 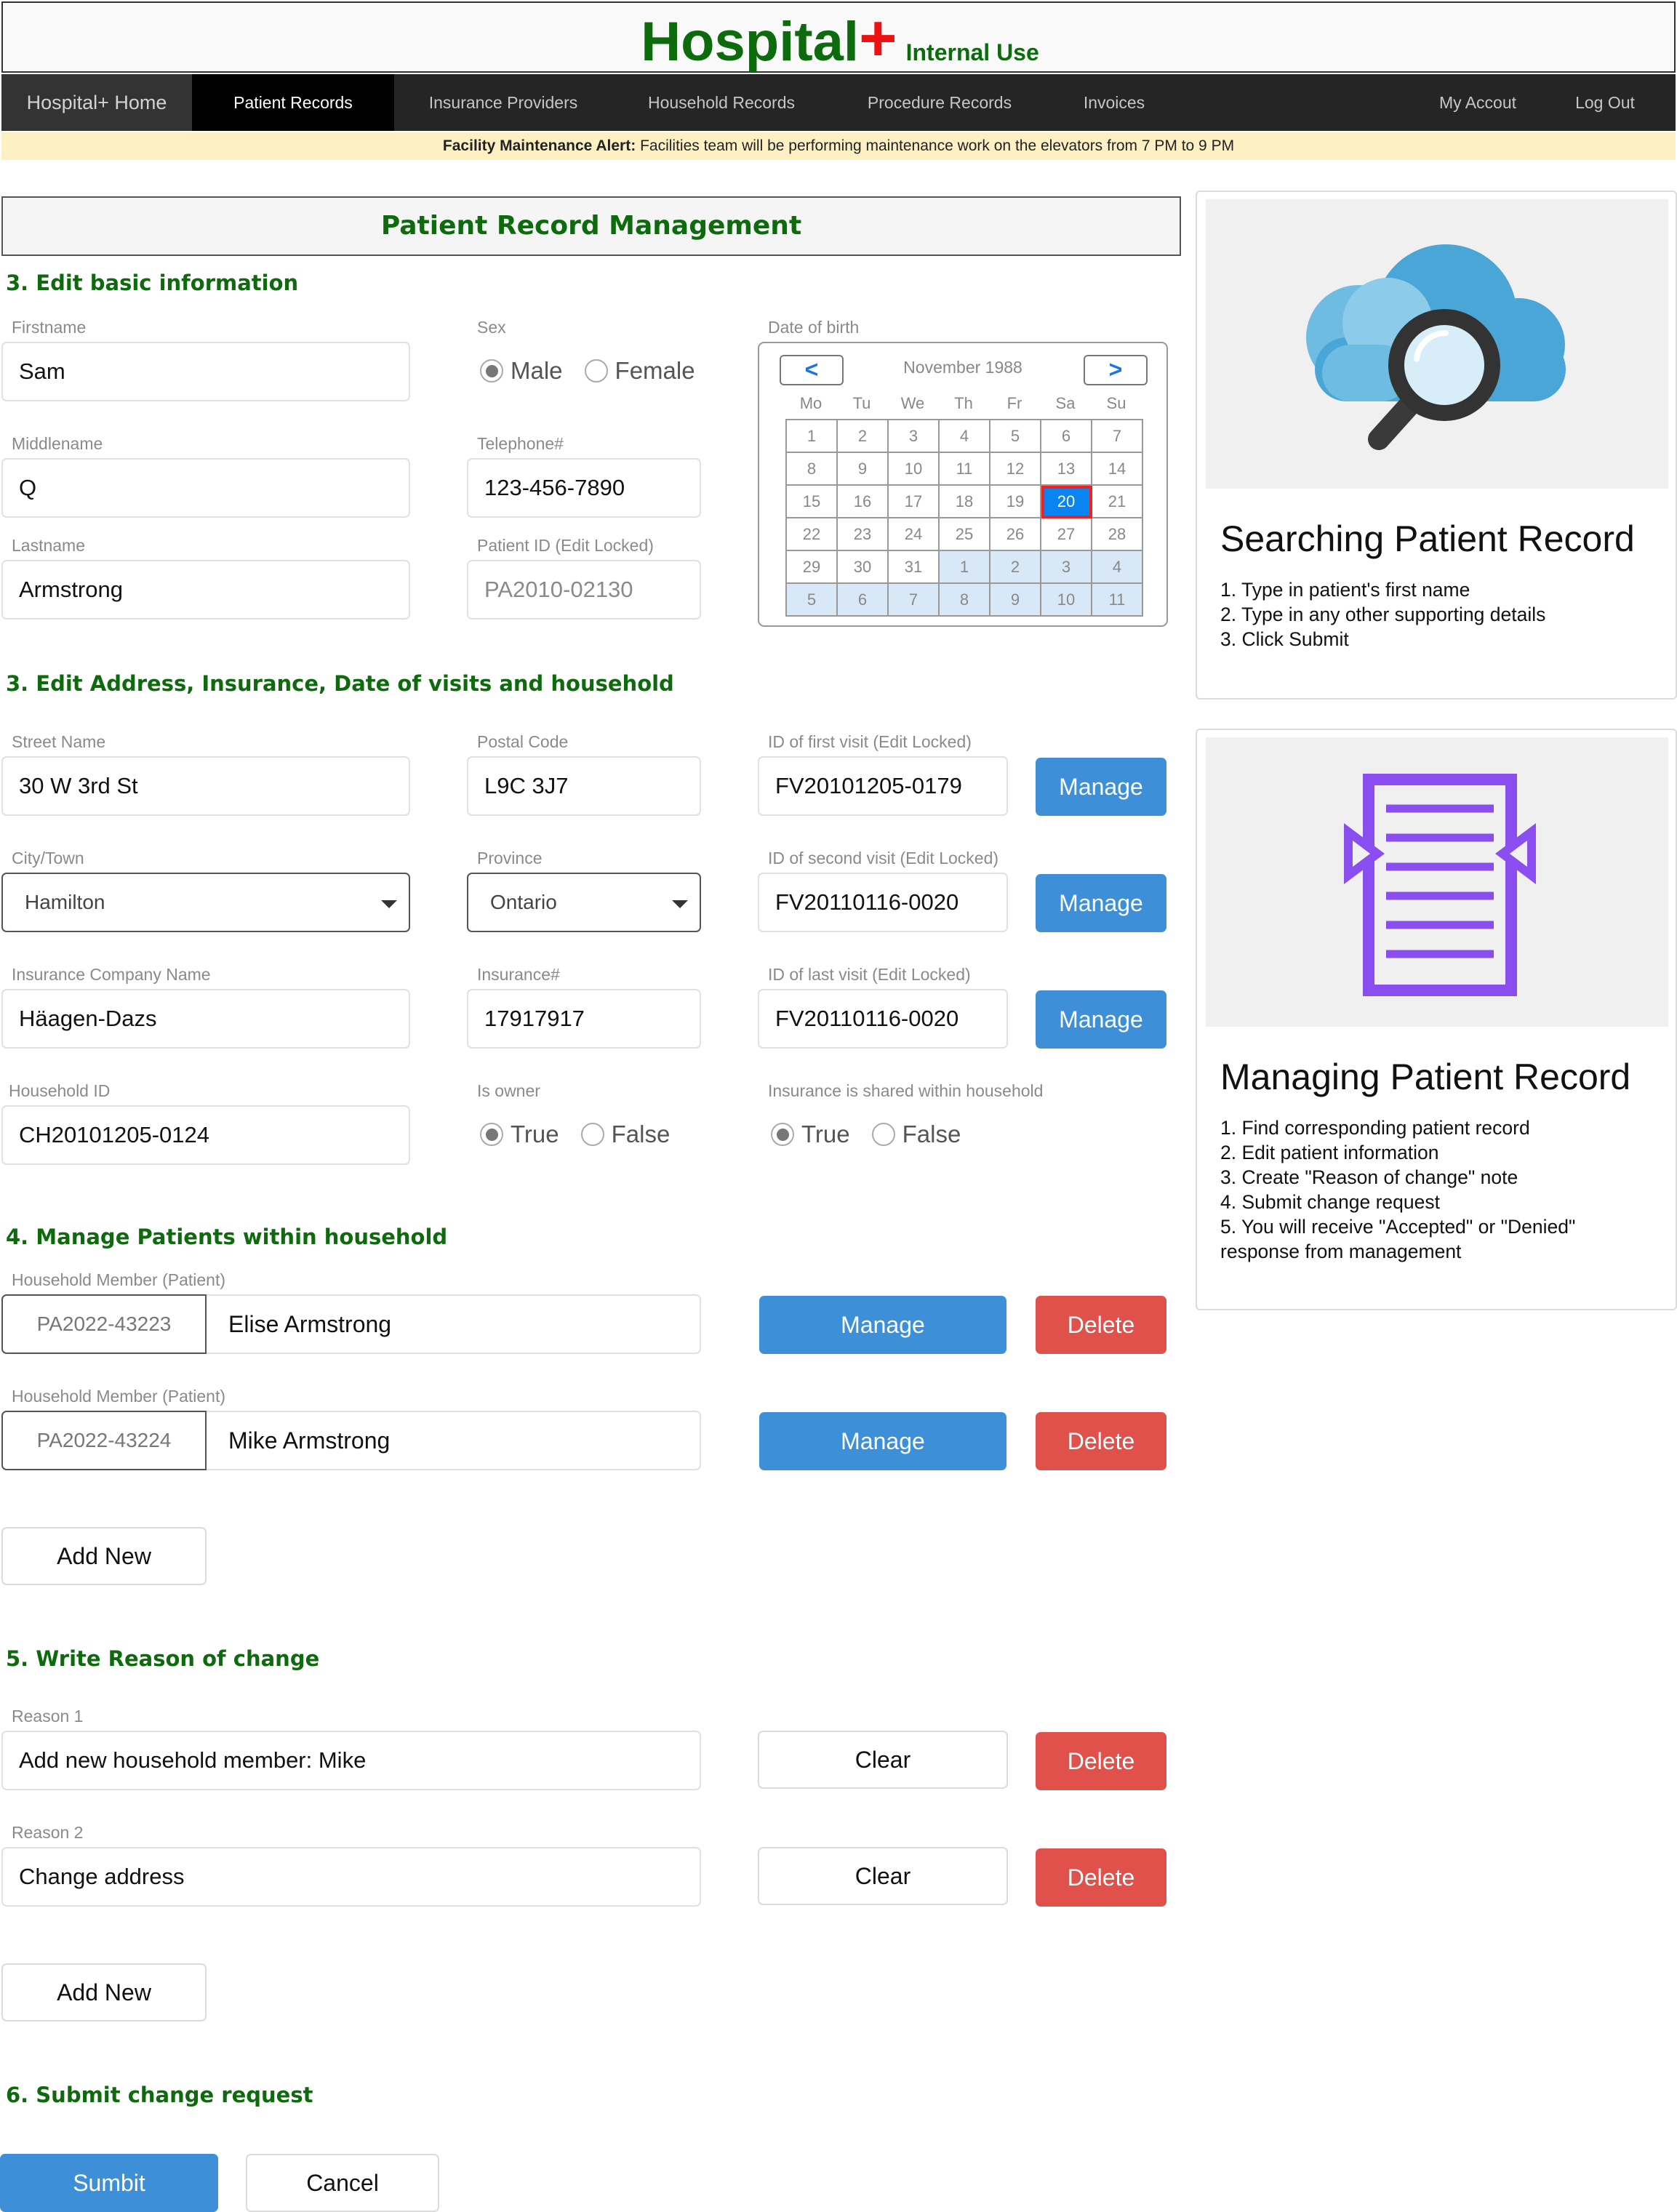 I want to click on calendar-day: 27, so click(x=1066, y=534).